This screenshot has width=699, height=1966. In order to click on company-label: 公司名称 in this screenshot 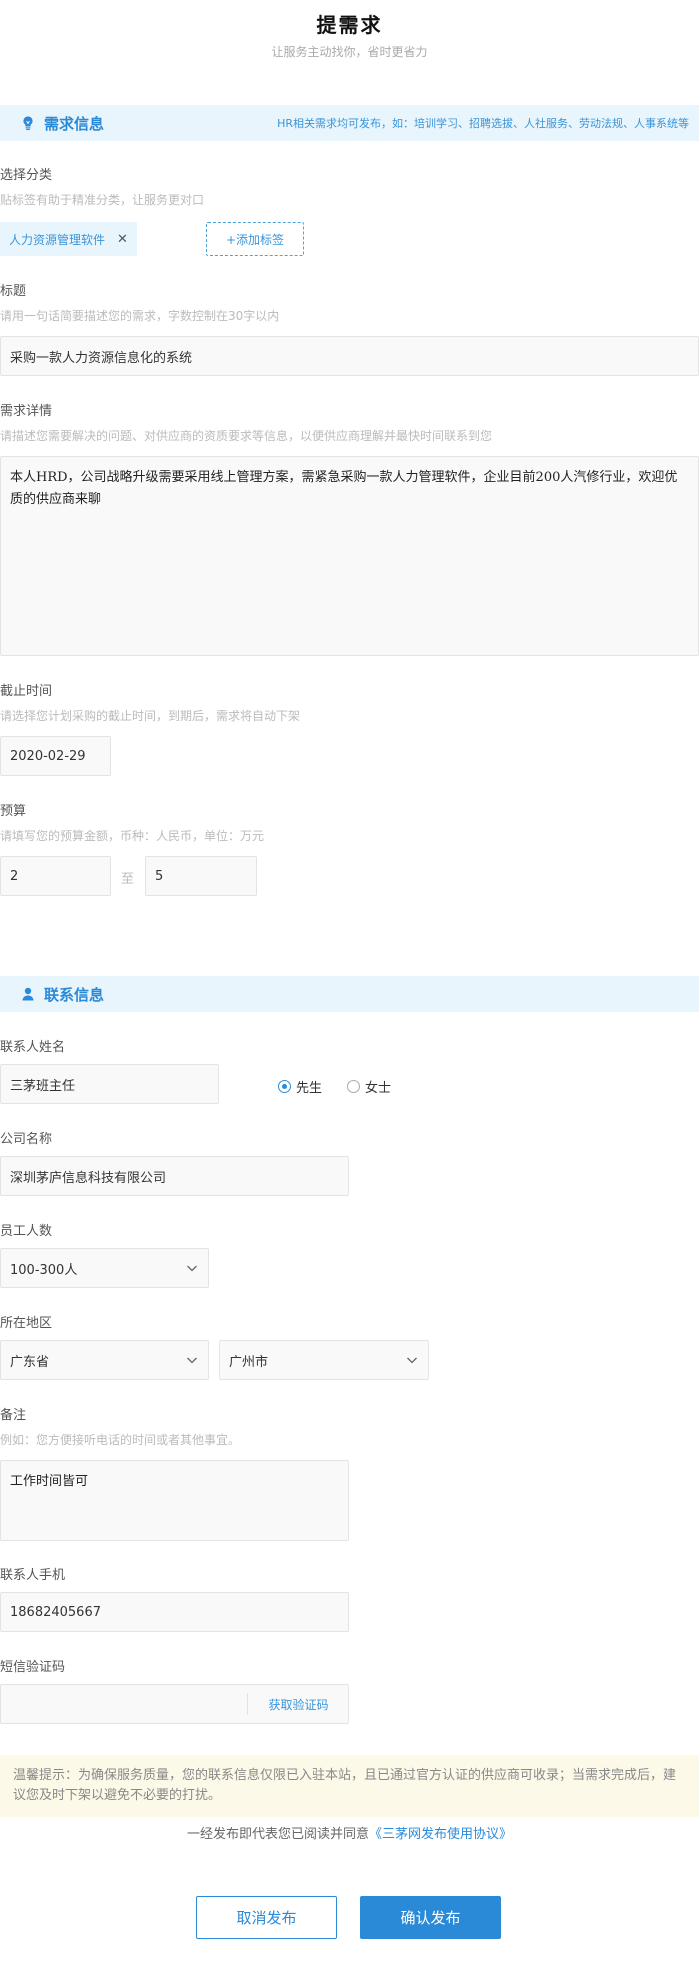, I will do `click(26, 1139)`.